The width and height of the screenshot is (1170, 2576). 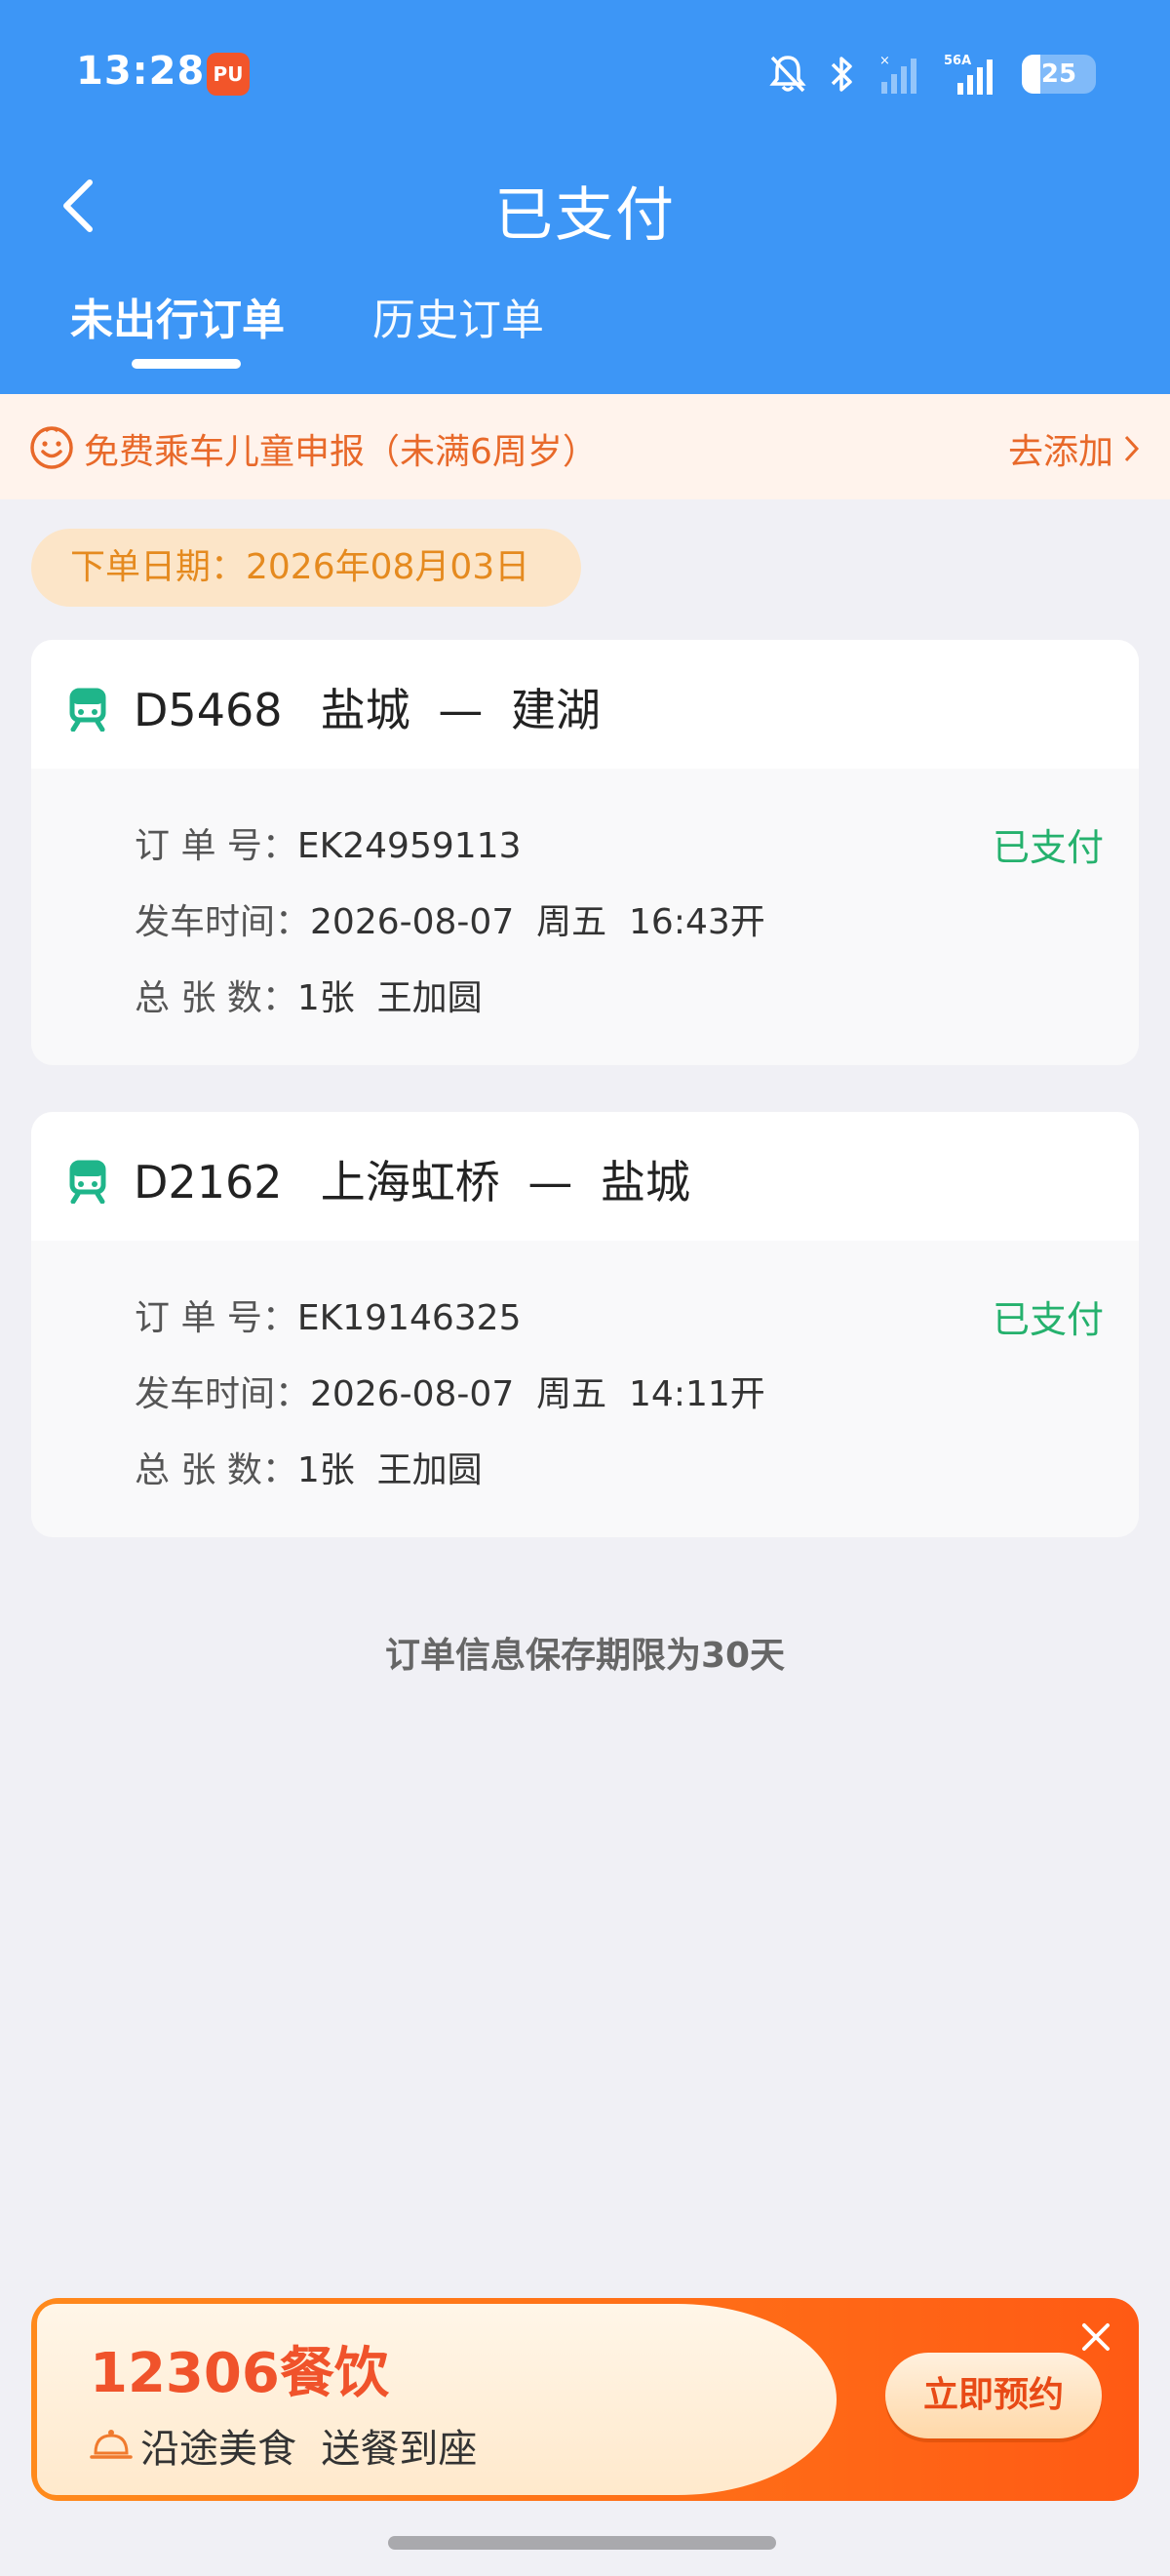 I want to click on order-number: EK19146325, so click(x=409, y=1318).